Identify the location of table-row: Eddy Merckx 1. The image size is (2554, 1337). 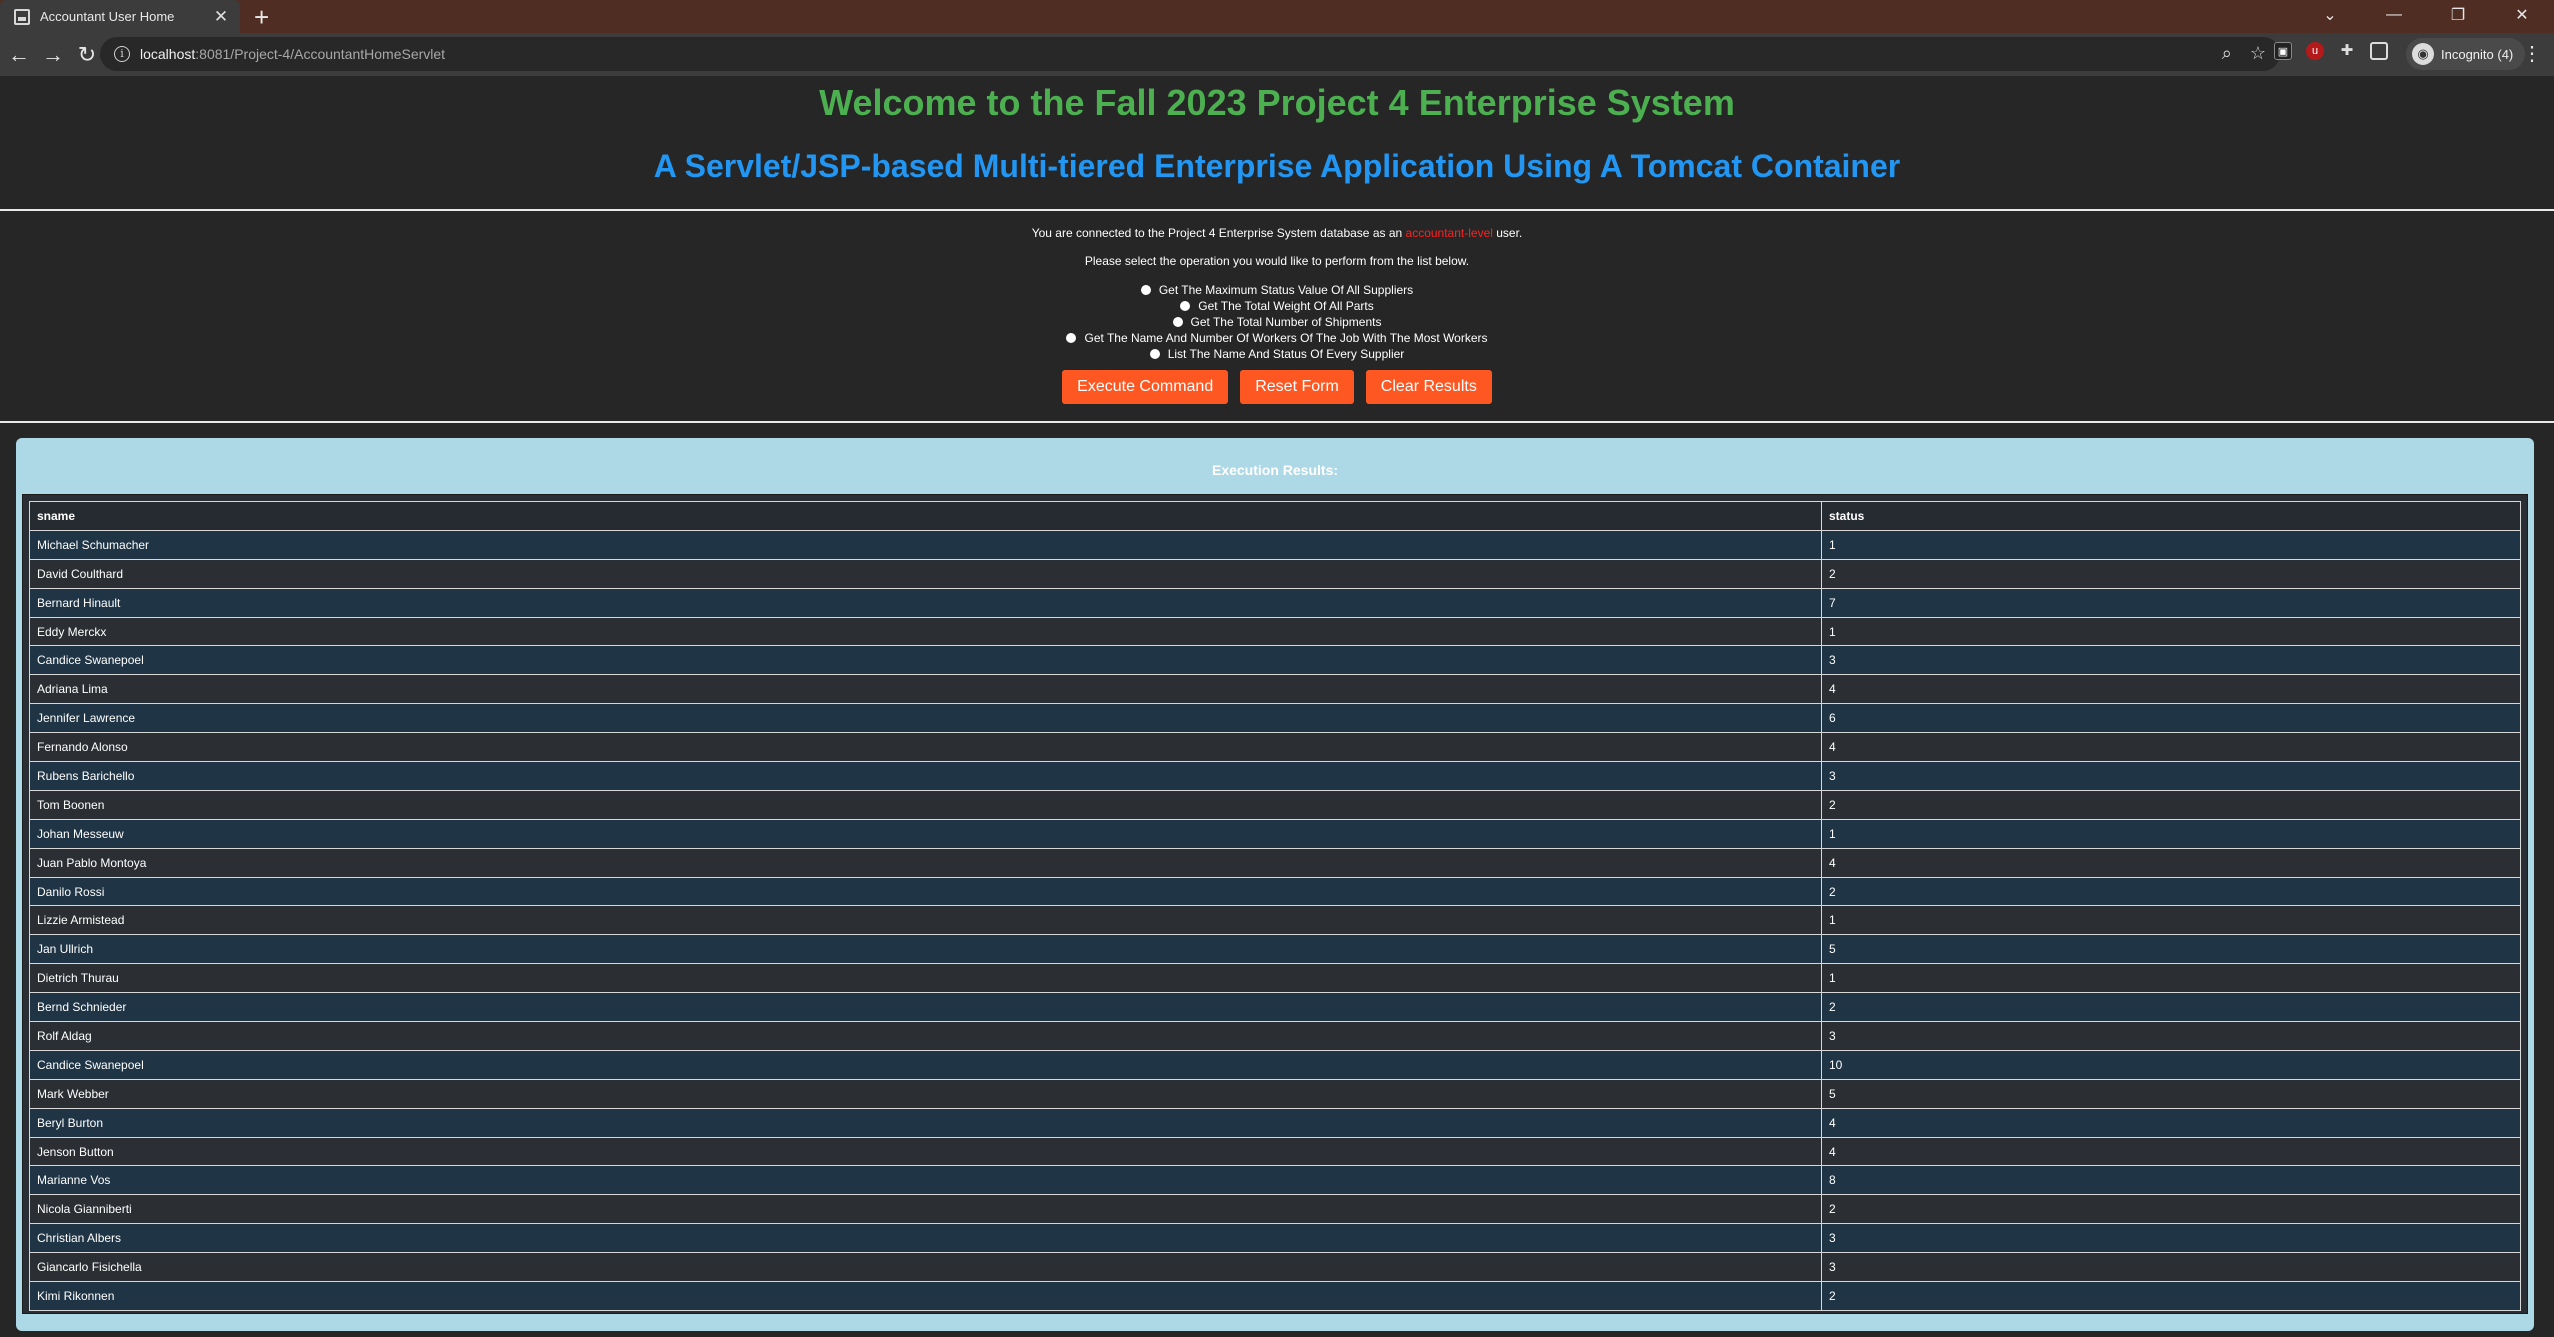
(1275, 631).